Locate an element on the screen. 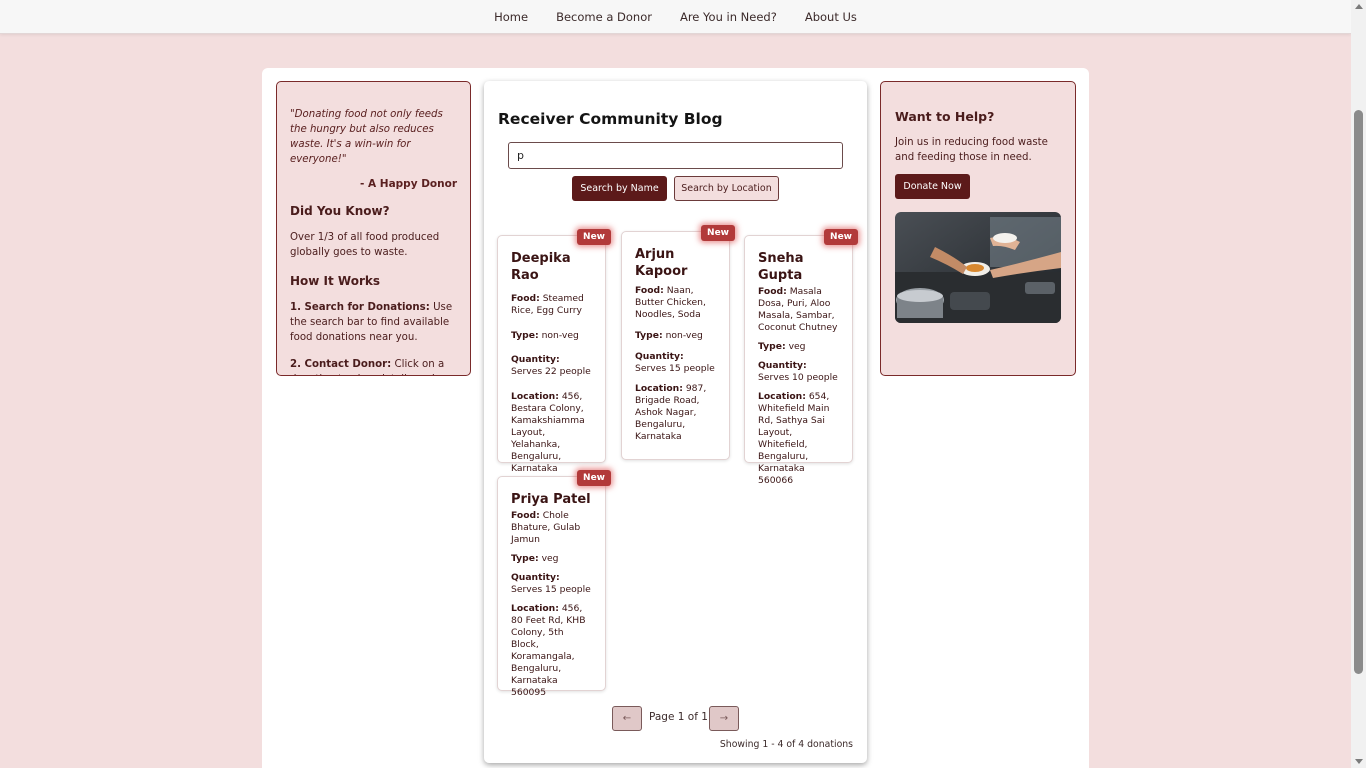  search-by-name-button: Search by Name is located at coordinates (619, 188).